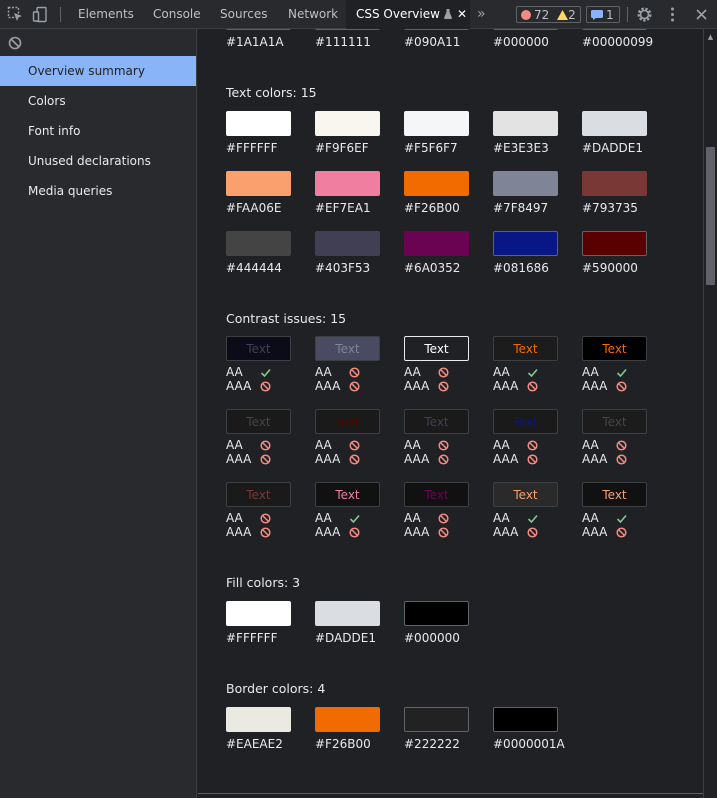  Describe the element at coordinates (343, 208) in the screenshot. I see `color-hex-label: #EF7EA1` at that location.